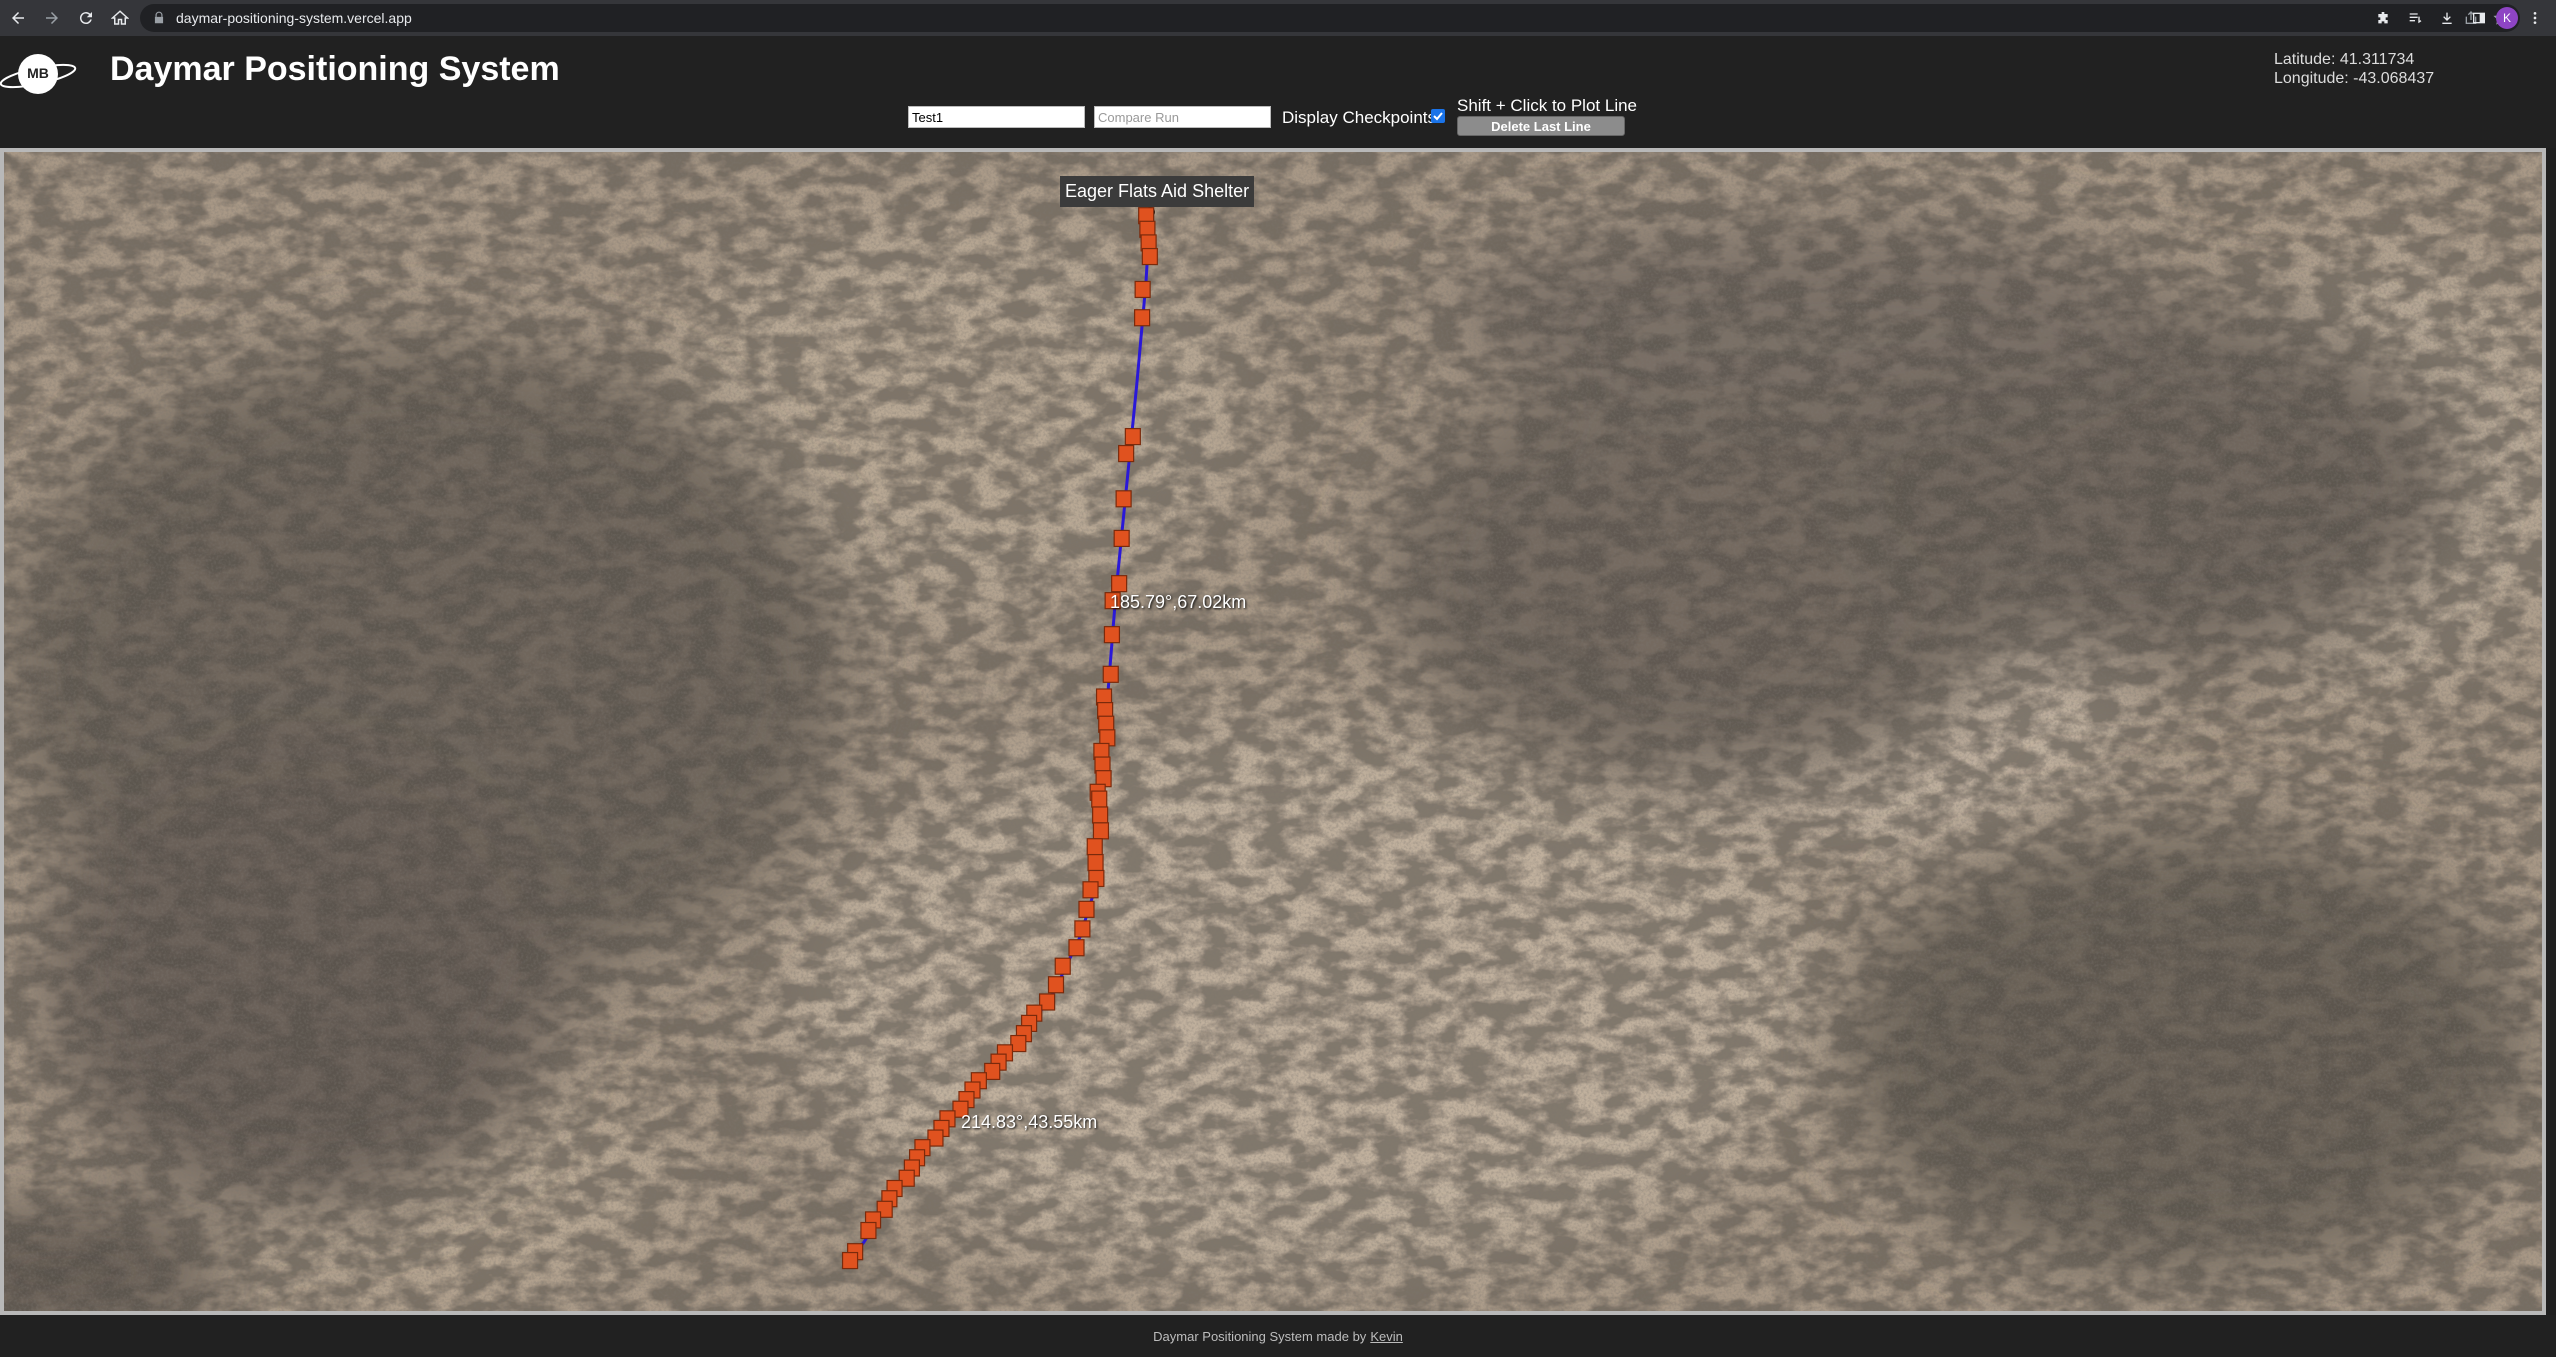 This screenshot has height=1357, width=2556. What do you see at coordinates (294, 18) in the screenshot?
I see `url-text: daymar-positioning-system.vercel.app` at bounding box center [294, 18].